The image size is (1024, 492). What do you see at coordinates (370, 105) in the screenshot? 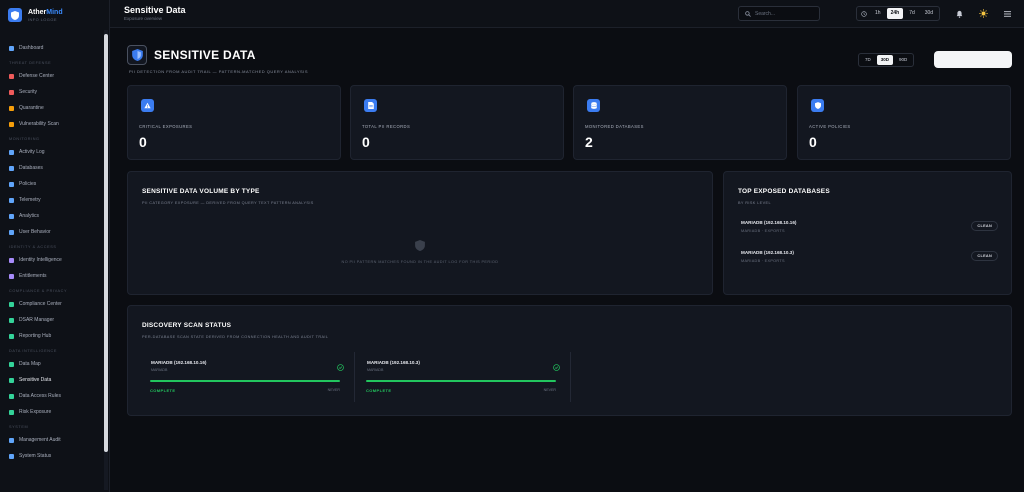
I see `file-icon` at bounding box center [370, 105].